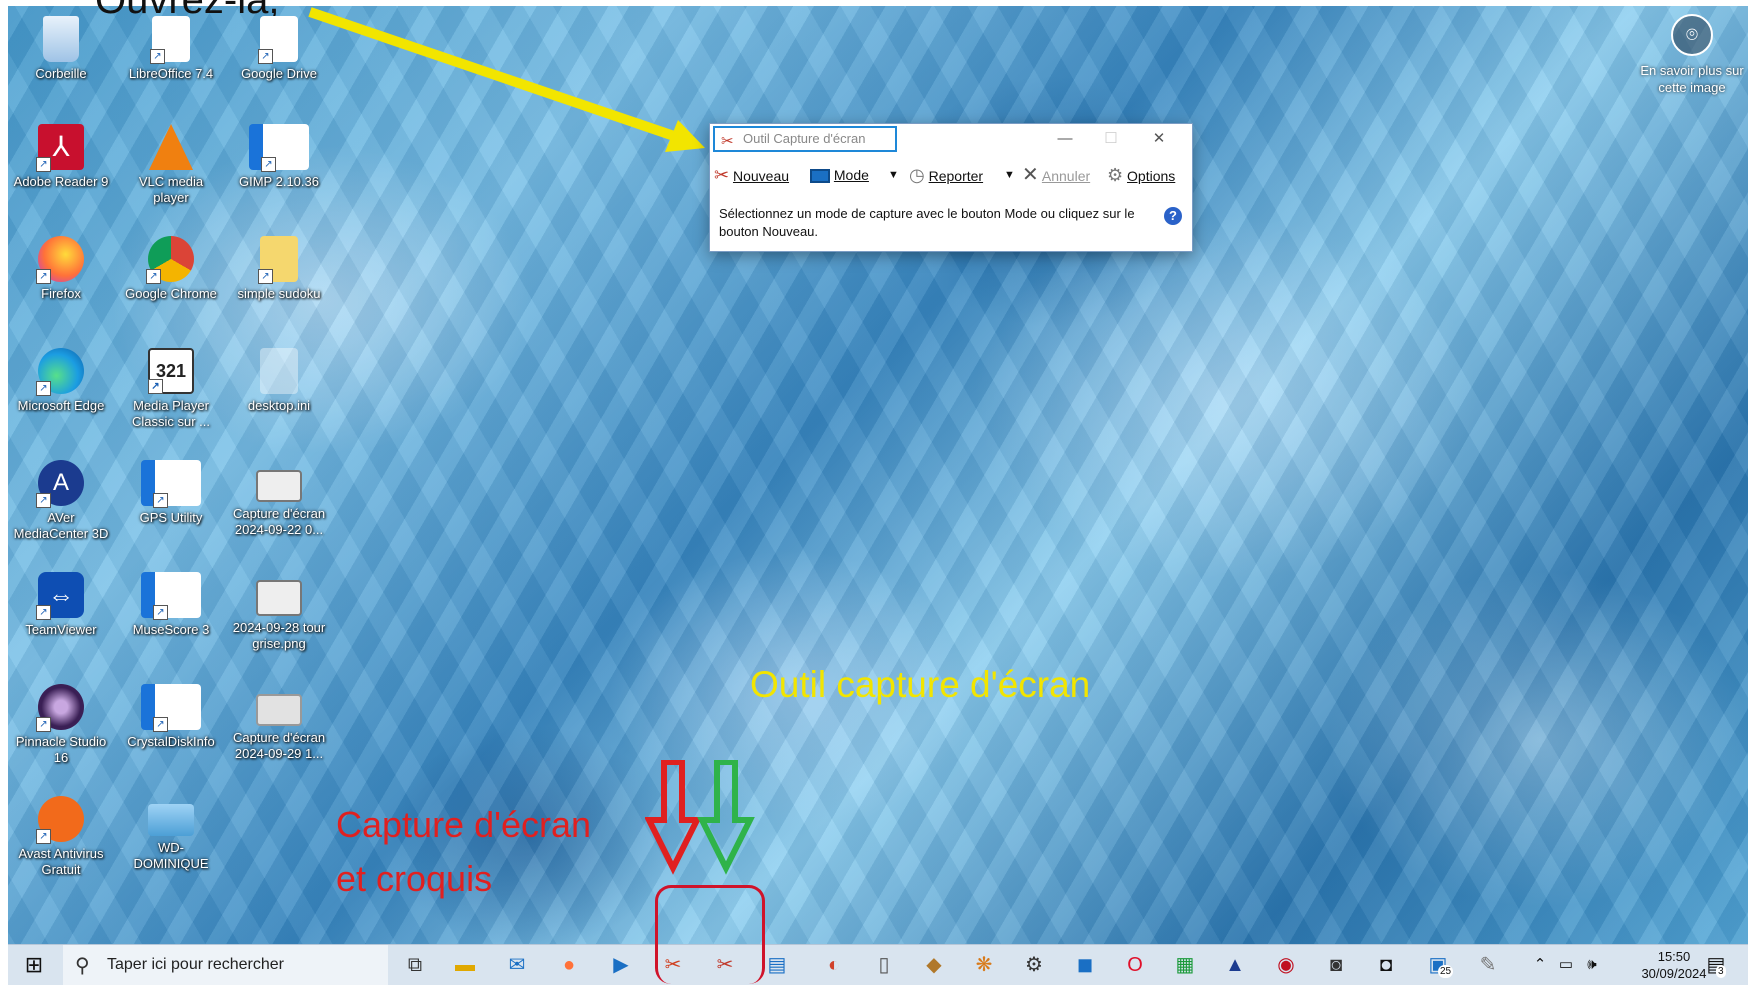  I want to click on desktop-icon-gps-utility: ↗ GPS Utility, so click(171, 493).